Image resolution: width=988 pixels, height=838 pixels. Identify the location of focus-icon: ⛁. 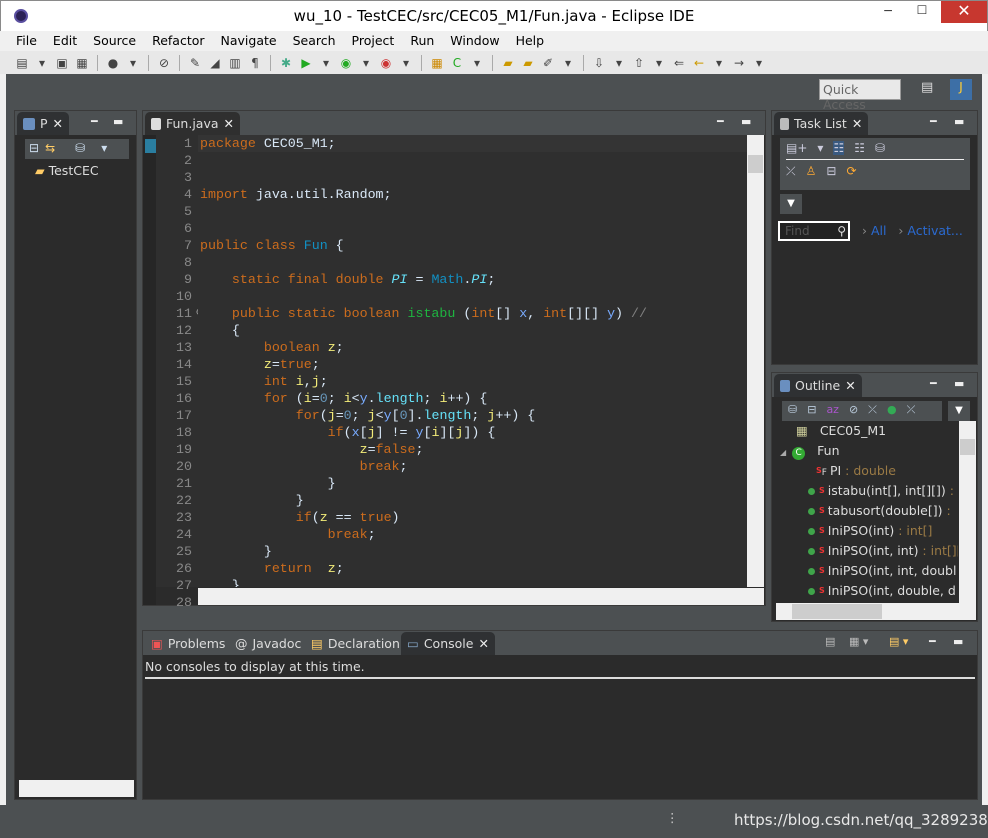
(792, 411).